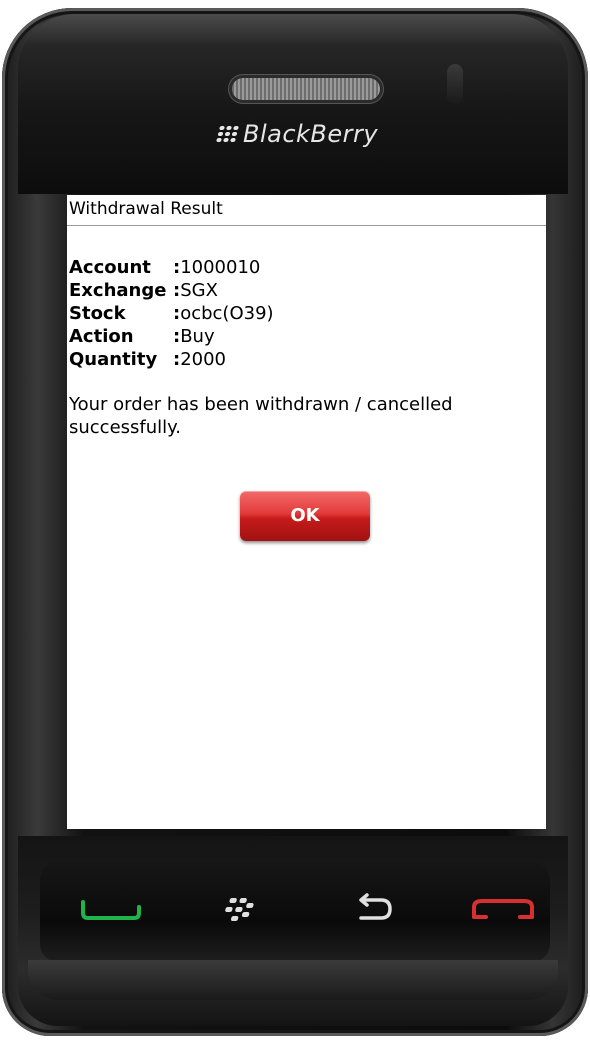 The image size is (590, 1040). What do you see at coordinates (199, 290) in the screenshot?
I see `detail-value: SGX` at bounding box center [199, 290].